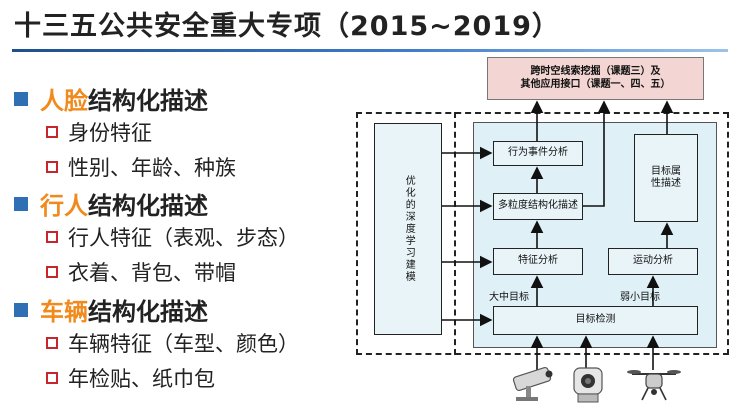 This screenshot has height=411, width=740. I want to click on top-box-line: 跨时空线索挖掘（课题三）及, so click(595, 71).